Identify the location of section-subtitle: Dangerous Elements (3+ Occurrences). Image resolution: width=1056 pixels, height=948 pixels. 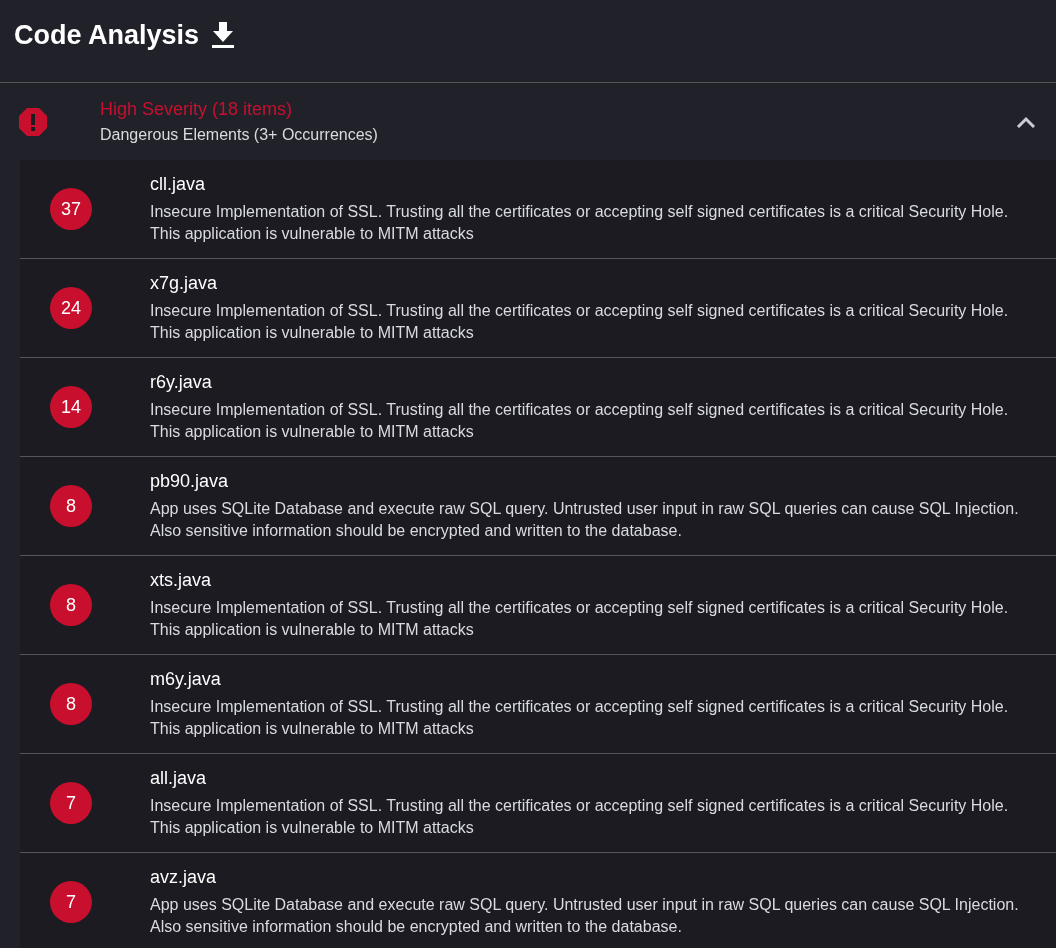
(239, 135).